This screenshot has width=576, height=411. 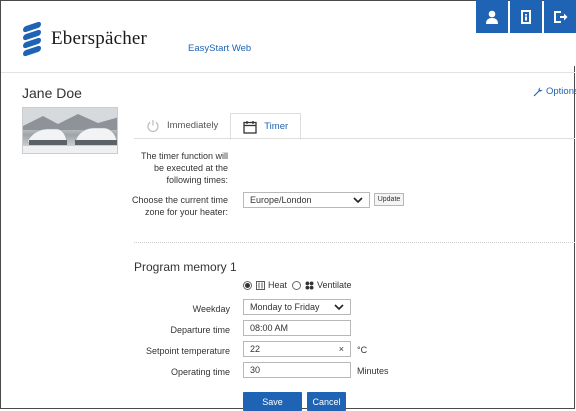 I want to click on operating-unit: Minutes, so click(x=373, y=371).